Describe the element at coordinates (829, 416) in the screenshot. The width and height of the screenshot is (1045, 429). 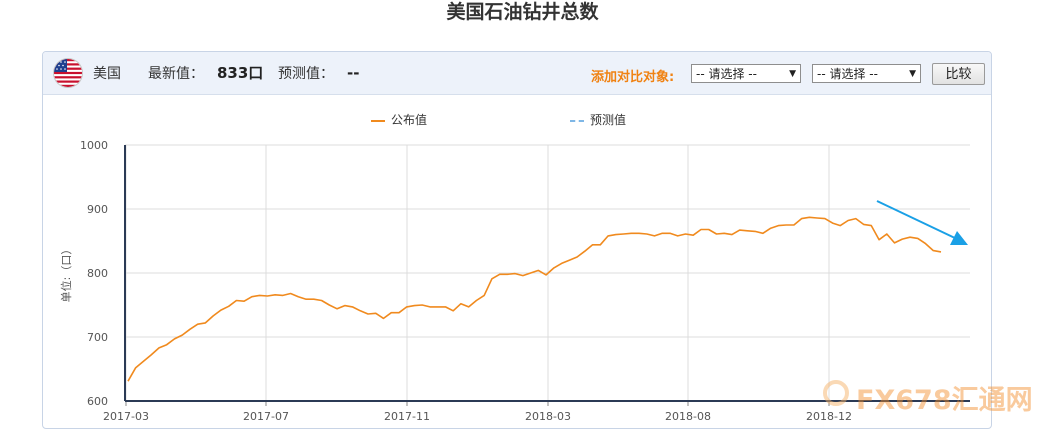
I see `x-tick-label: 2018-12` at that location.